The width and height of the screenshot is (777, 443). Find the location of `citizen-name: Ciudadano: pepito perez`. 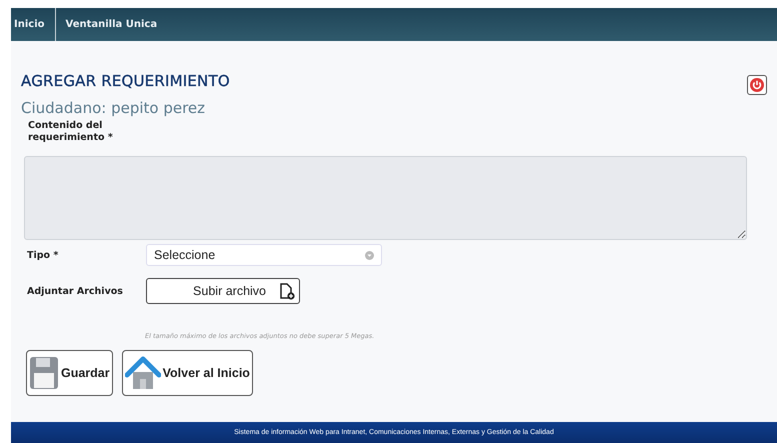

citizen-name: Ciudadano: pepito perez is located at coordinates (113, 108).